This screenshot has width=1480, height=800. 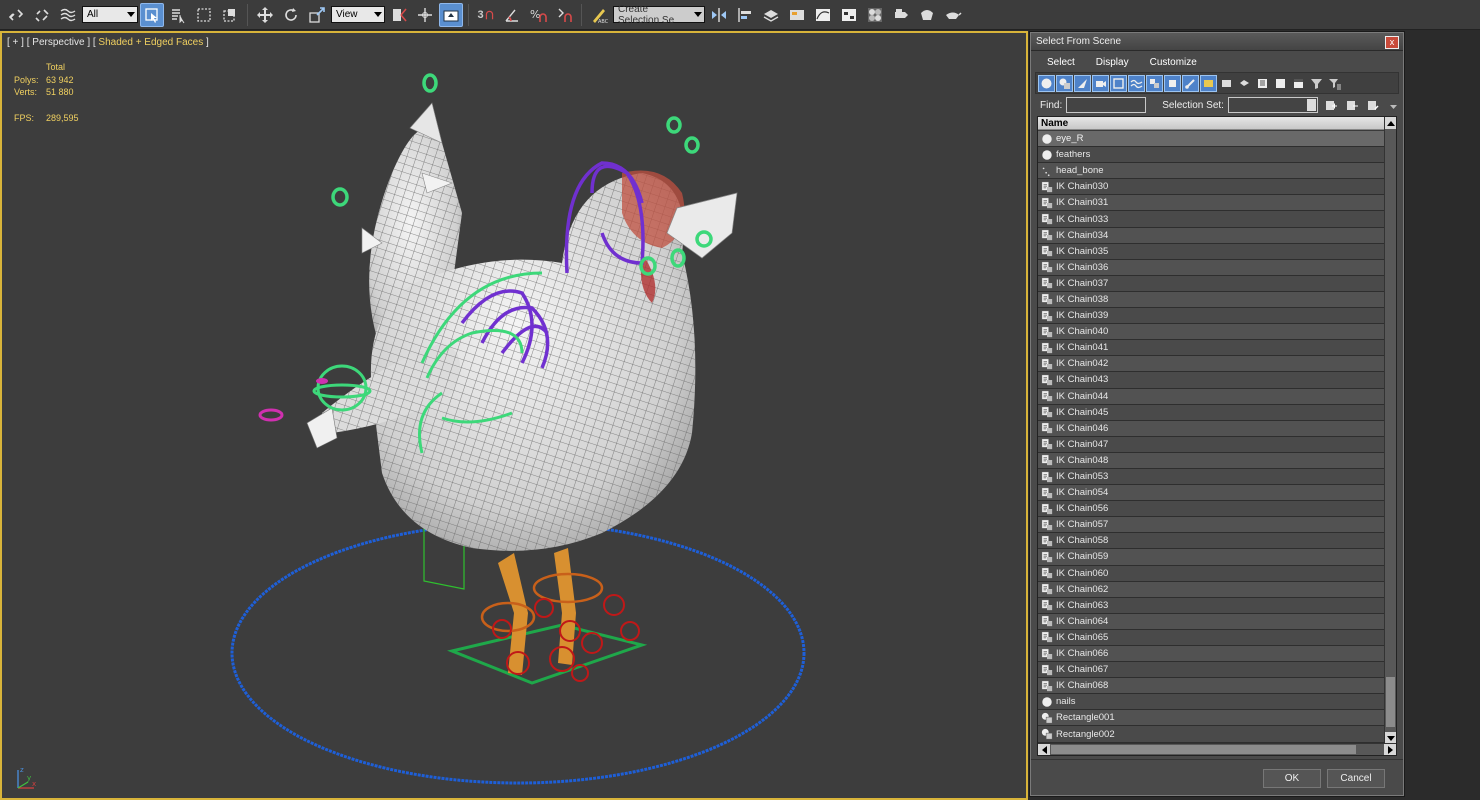 I want to click on ok-button: OK, so click(x=1292, y=778).